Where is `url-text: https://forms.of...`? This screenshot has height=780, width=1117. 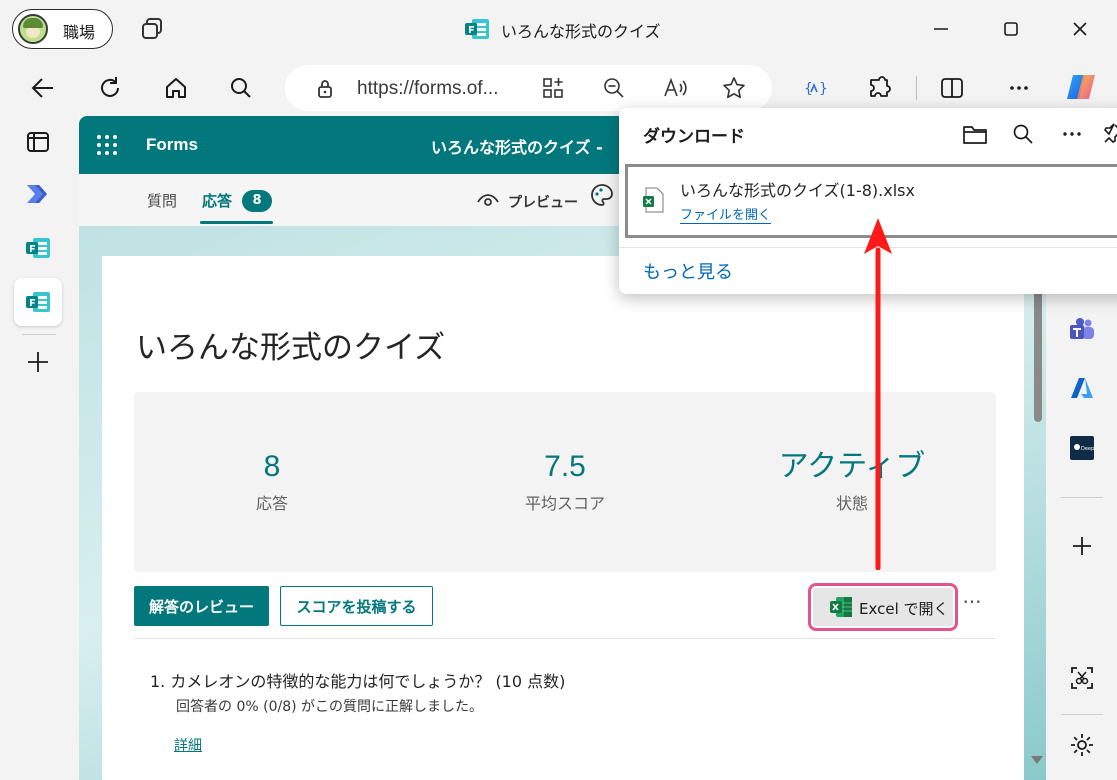
url-text: https://forms.of... is located at coordinates (428, 89).